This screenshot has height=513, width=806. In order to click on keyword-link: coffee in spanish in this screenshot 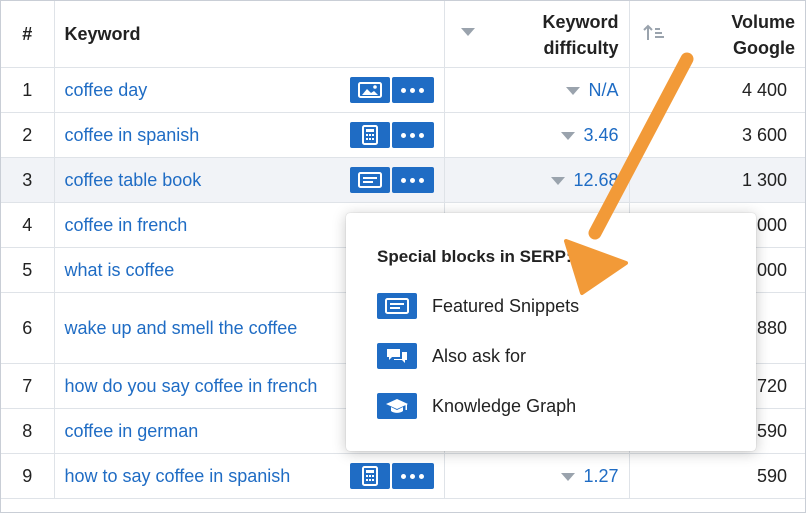, I will do `click(132, 135)`.